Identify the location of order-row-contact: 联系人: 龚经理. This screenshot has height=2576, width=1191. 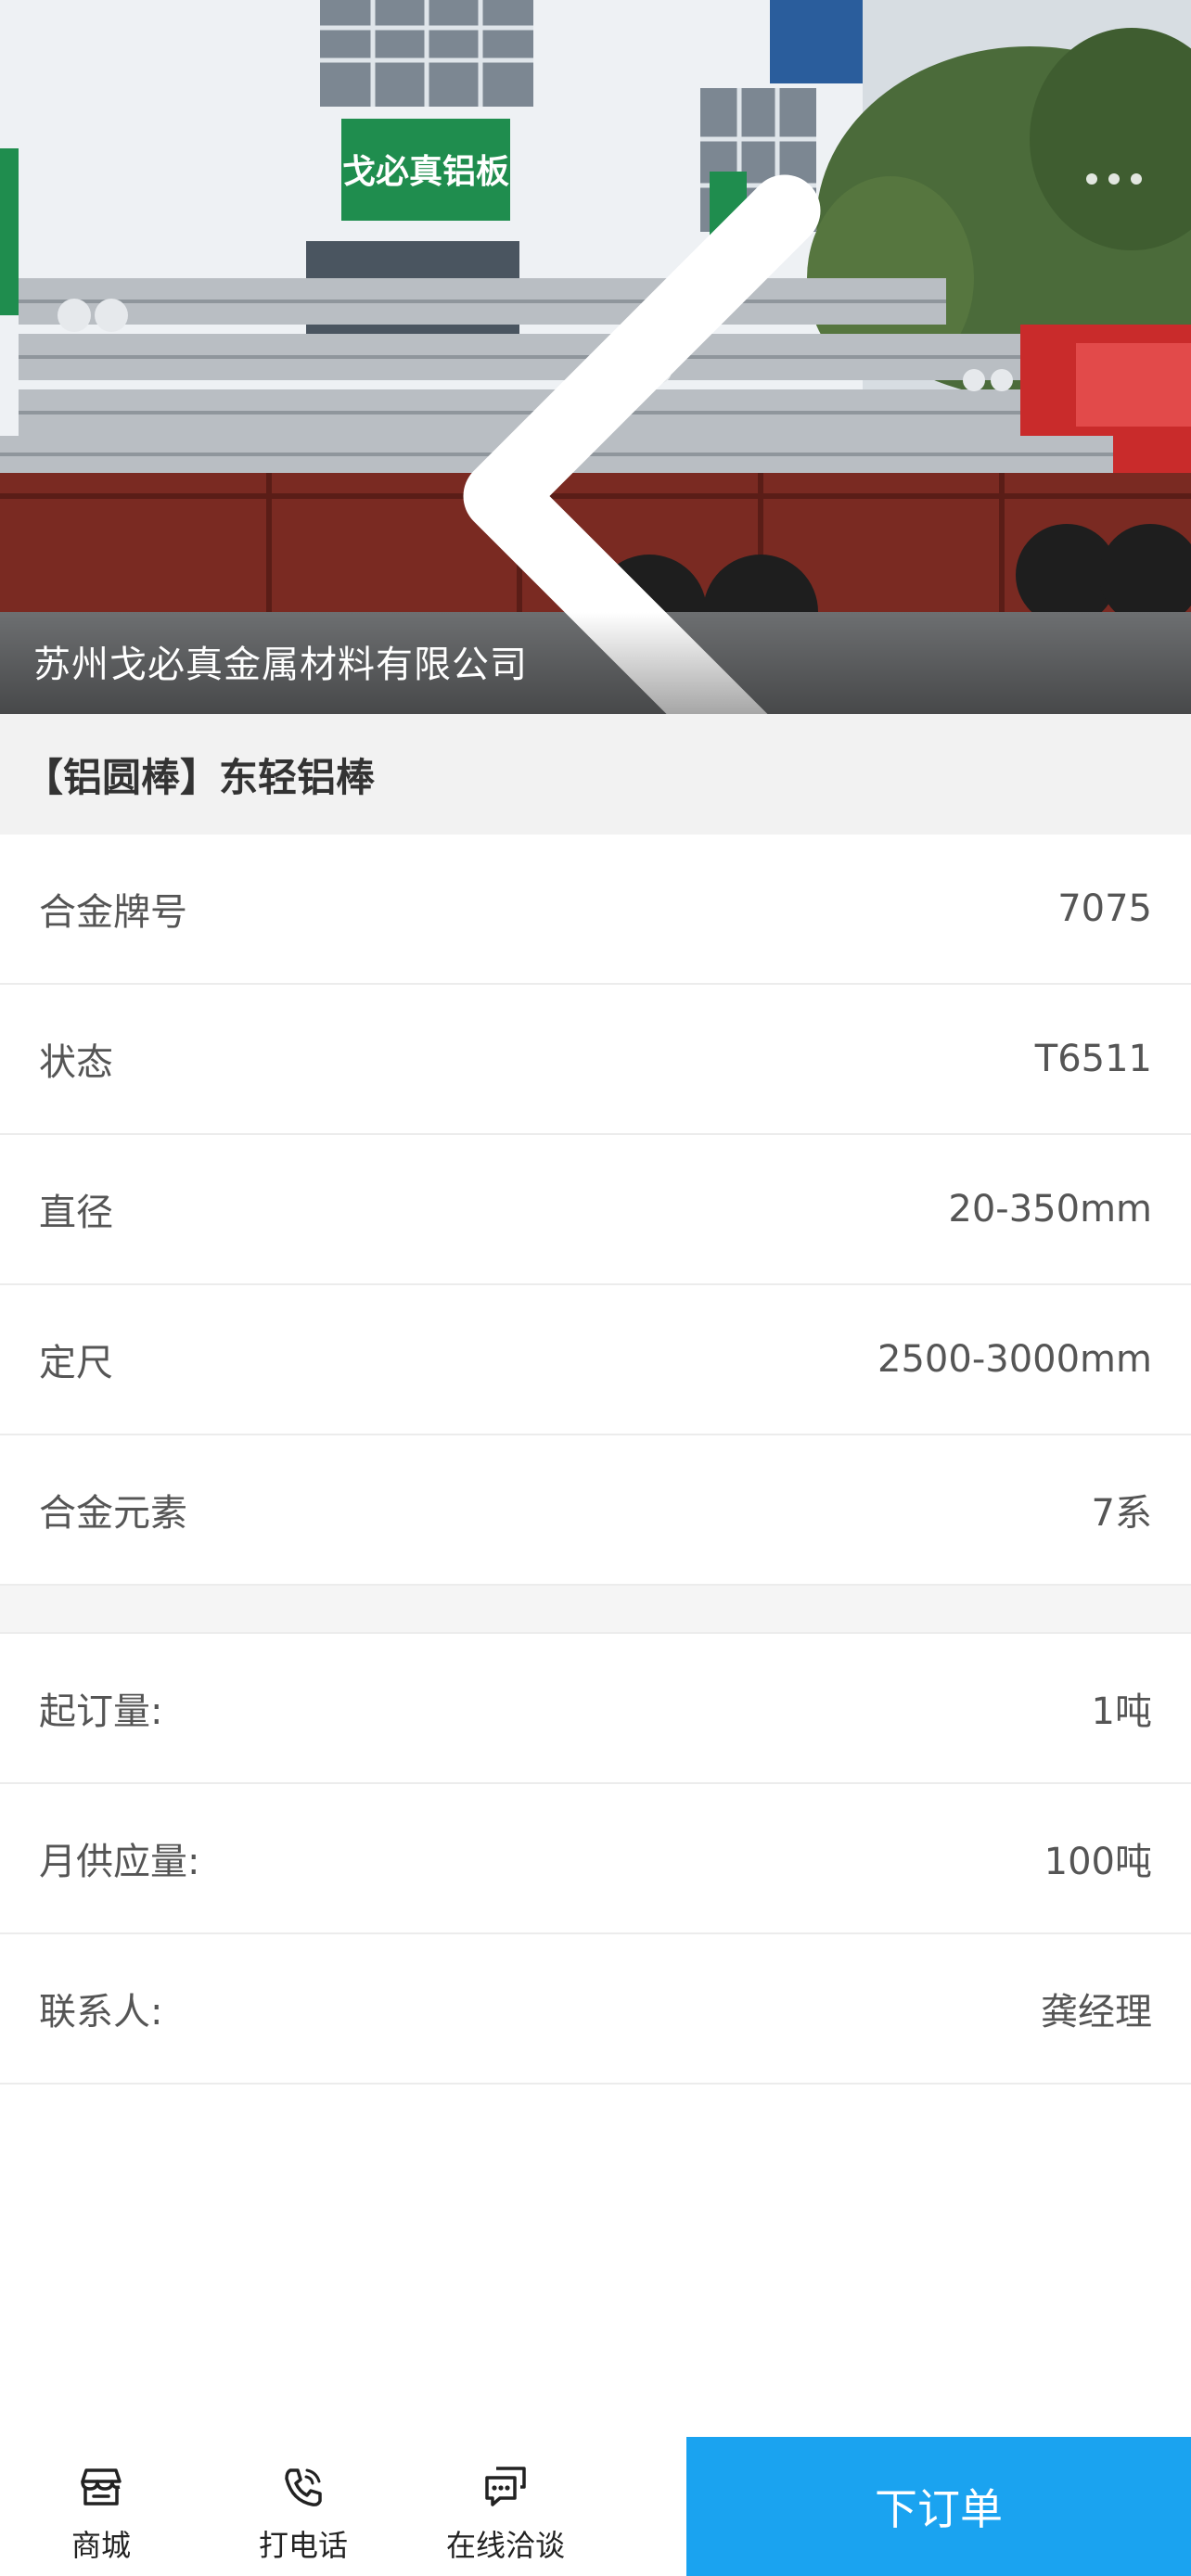
(595, 2009).